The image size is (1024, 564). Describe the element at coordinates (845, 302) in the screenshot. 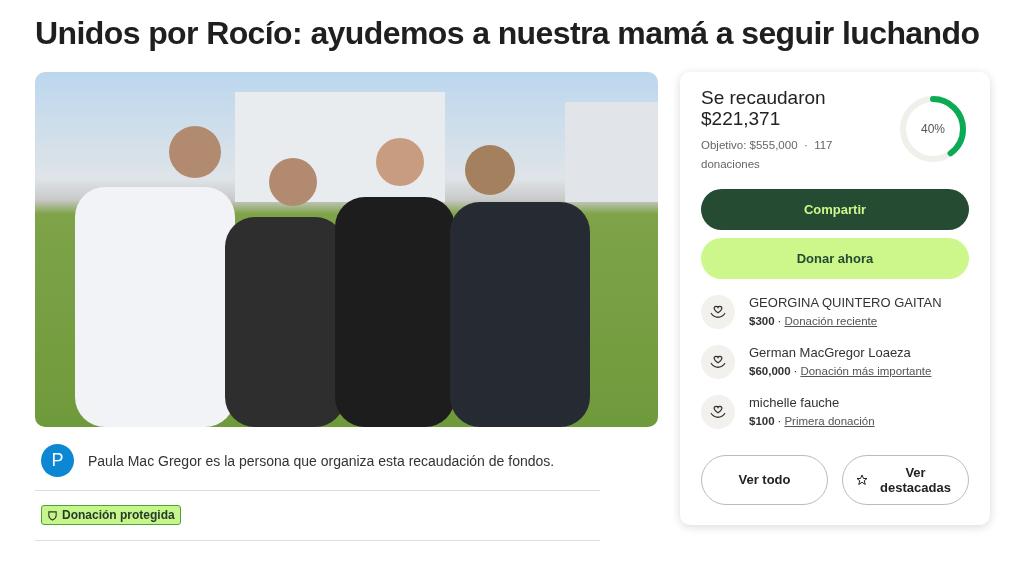

I see `donor-name: GEORGINA QUINTERO GAITAN` at that location.